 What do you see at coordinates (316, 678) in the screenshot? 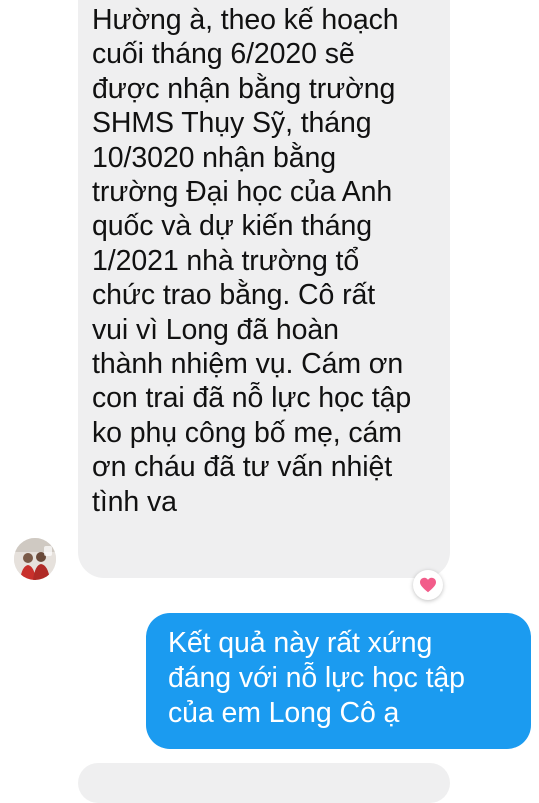
I see `message-line: đáng với nỗ lực học tập` at bounding box center [316, 678].